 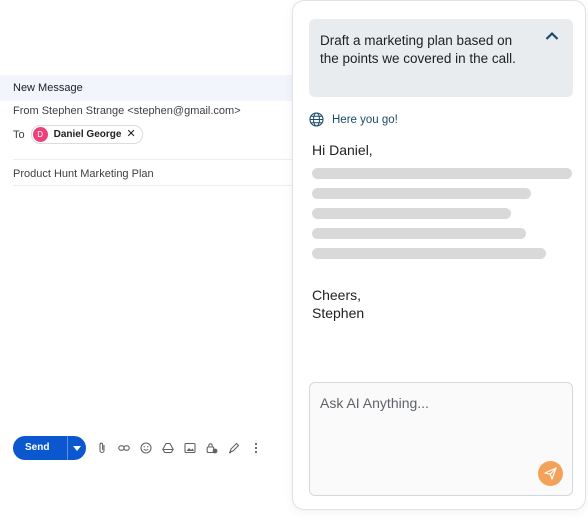 I want to click on ai-send-button, so click(x=550, y=473).